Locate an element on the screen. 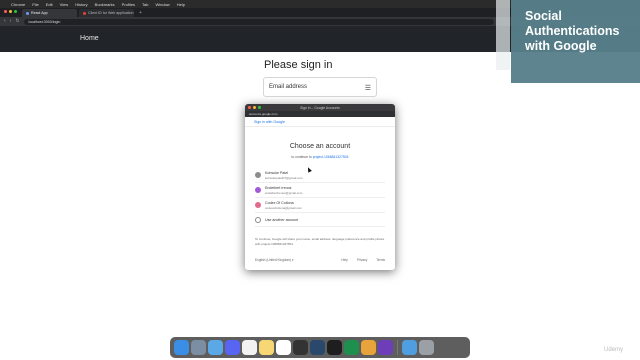 The width and height of the screenshot is (640, 360). email-field: Email address ☰ is located at coordinates (320, 87).